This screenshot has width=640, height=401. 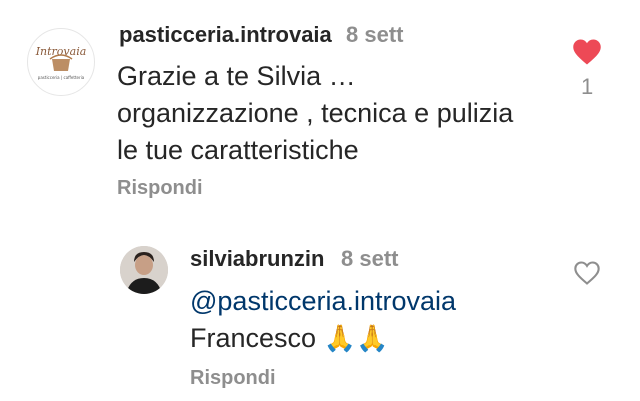 I want to click on comment-text: @pasticceria.introvaia Francesco 🙏🙏, so click(x=323, y=320).